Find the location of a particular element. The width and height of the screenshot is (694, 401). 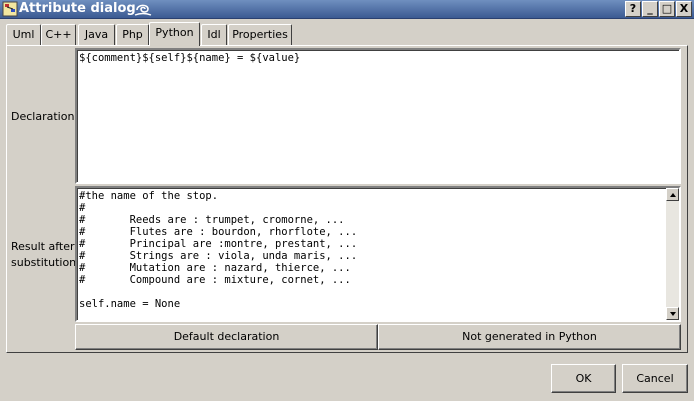

tab-java: Java is located at coordinates (96, 34).